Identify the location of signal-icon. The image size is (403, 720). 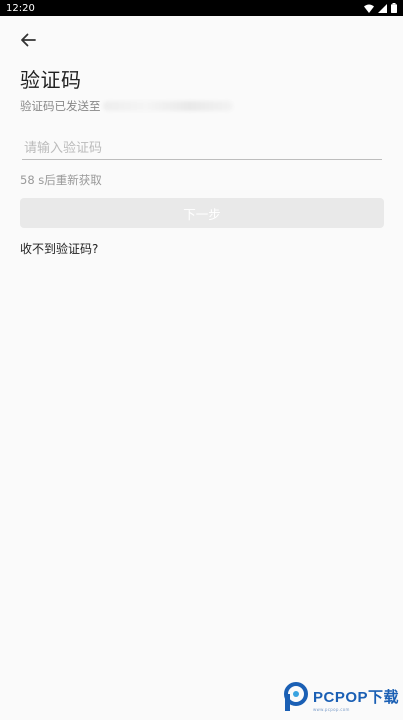
(382, 8).